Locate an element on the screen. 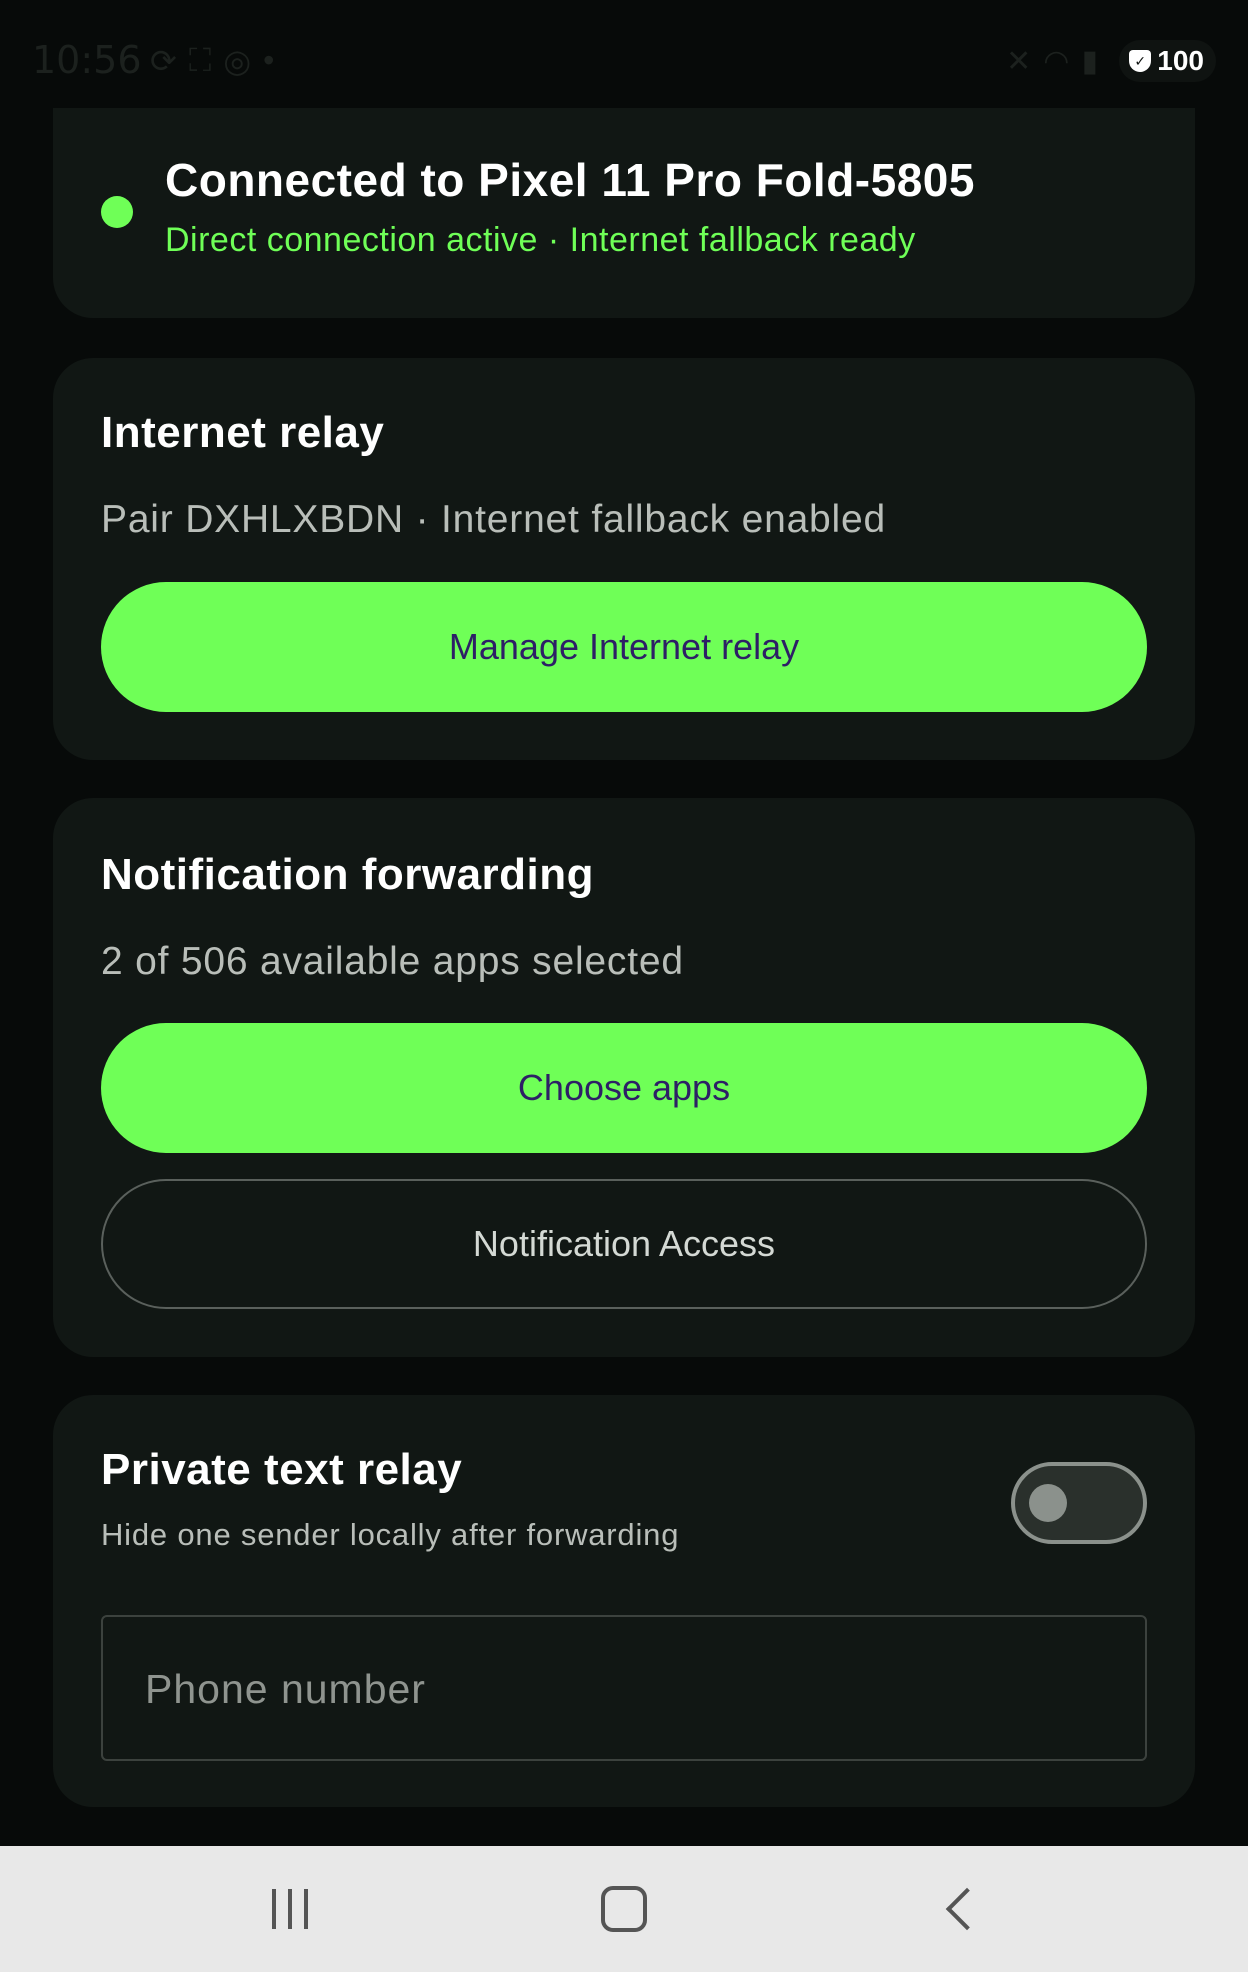 The width and height of the screenshot is (1248, 1972). manage-internet-relay-button: Manage Internet relay is located at coordinates (624, 647).